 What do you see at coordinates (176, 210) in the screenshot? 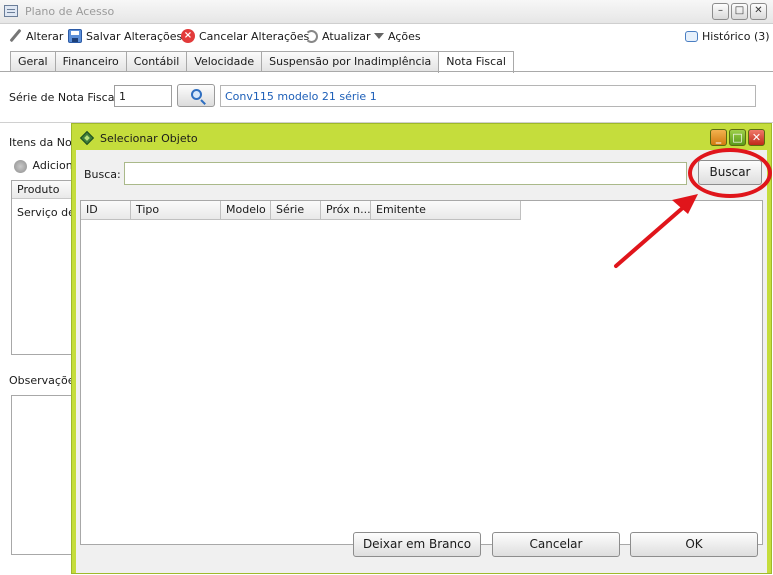
I see `column-header-tipo: Tipo` at bounding box center [176, 210].